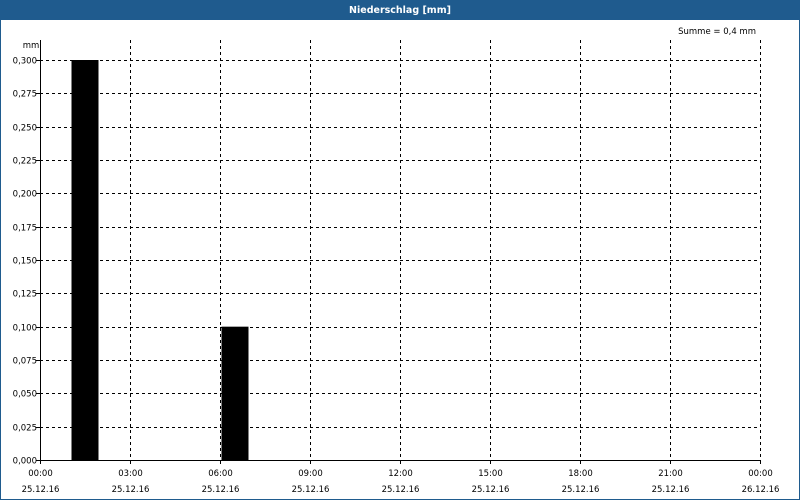 The image size is (800, 500). What do you see at coordinates (25, 95) in the screenshot?
I see `y-tick-label: 0,275` at bounding box center [25, 95].